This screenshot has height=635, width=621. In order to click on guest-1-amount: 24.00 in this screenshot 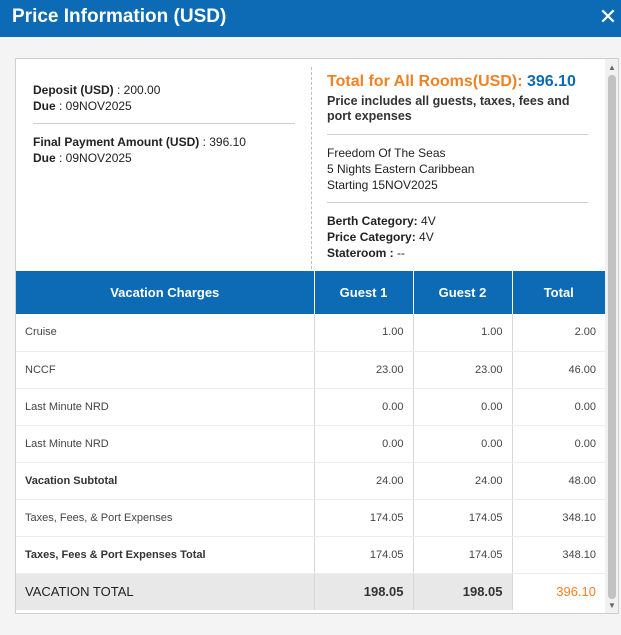, I will do `click(364, 481)`.